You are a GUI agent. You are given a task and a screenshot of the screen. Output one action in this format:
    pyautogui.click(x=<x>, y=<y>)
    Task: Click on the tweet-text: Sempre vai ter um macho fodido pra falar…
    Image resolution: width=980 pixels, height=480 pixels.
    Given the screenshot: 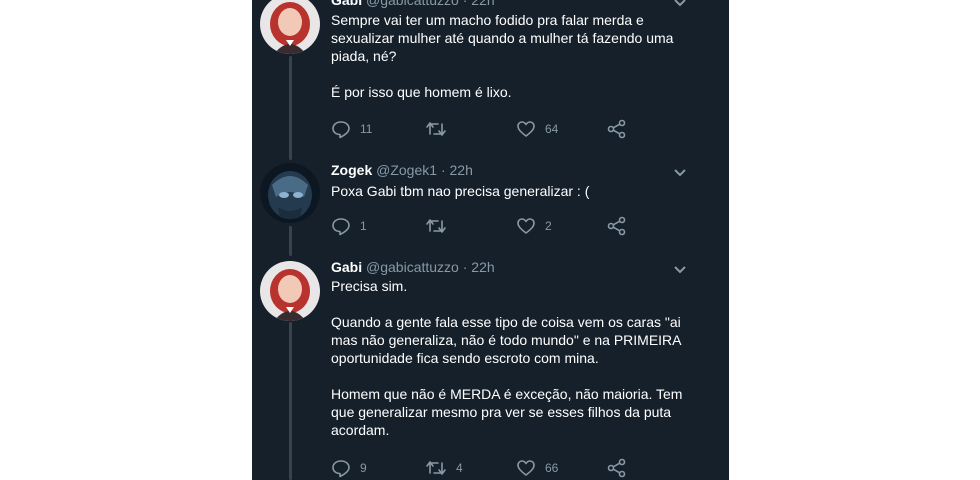 What is the action you would take?
    pyautogui.click(x=516, y=56)
    